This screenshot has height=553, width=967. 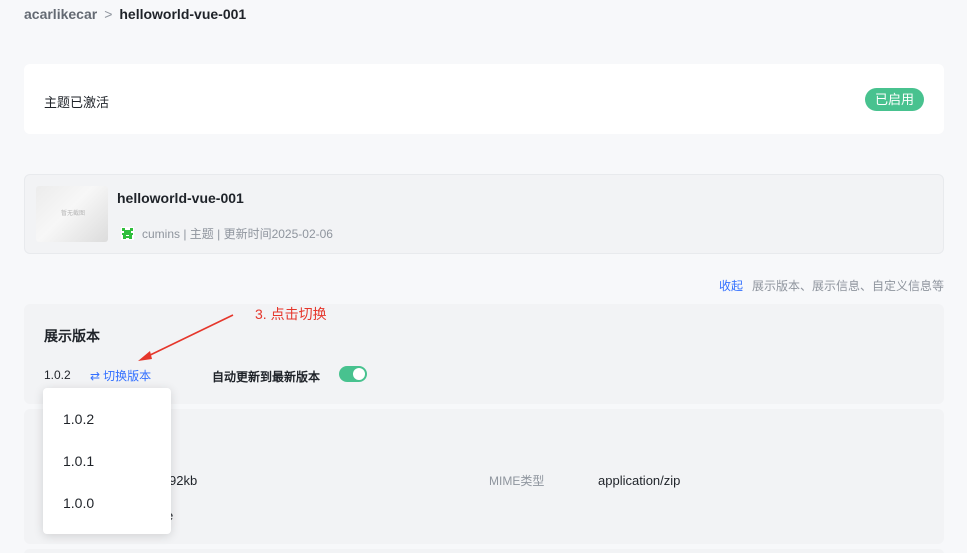 I want to click on theme-name: helloworld-vue-001, so click(x=180, y=198).